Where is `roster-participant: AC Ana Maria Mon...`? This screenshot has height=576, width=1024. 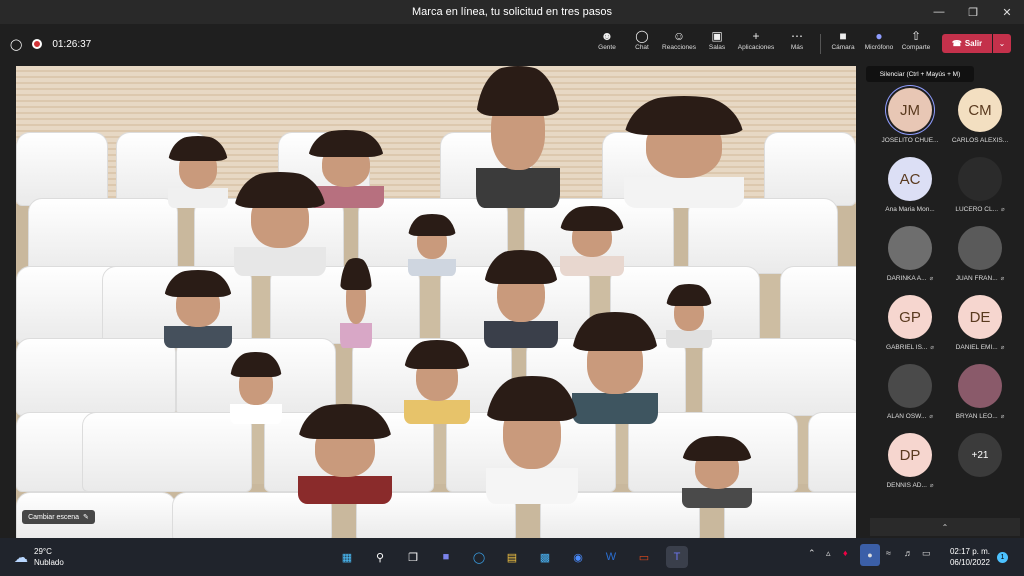 roster-participant: AC Ana Maria Mon... is located at coordinates (910, 189).